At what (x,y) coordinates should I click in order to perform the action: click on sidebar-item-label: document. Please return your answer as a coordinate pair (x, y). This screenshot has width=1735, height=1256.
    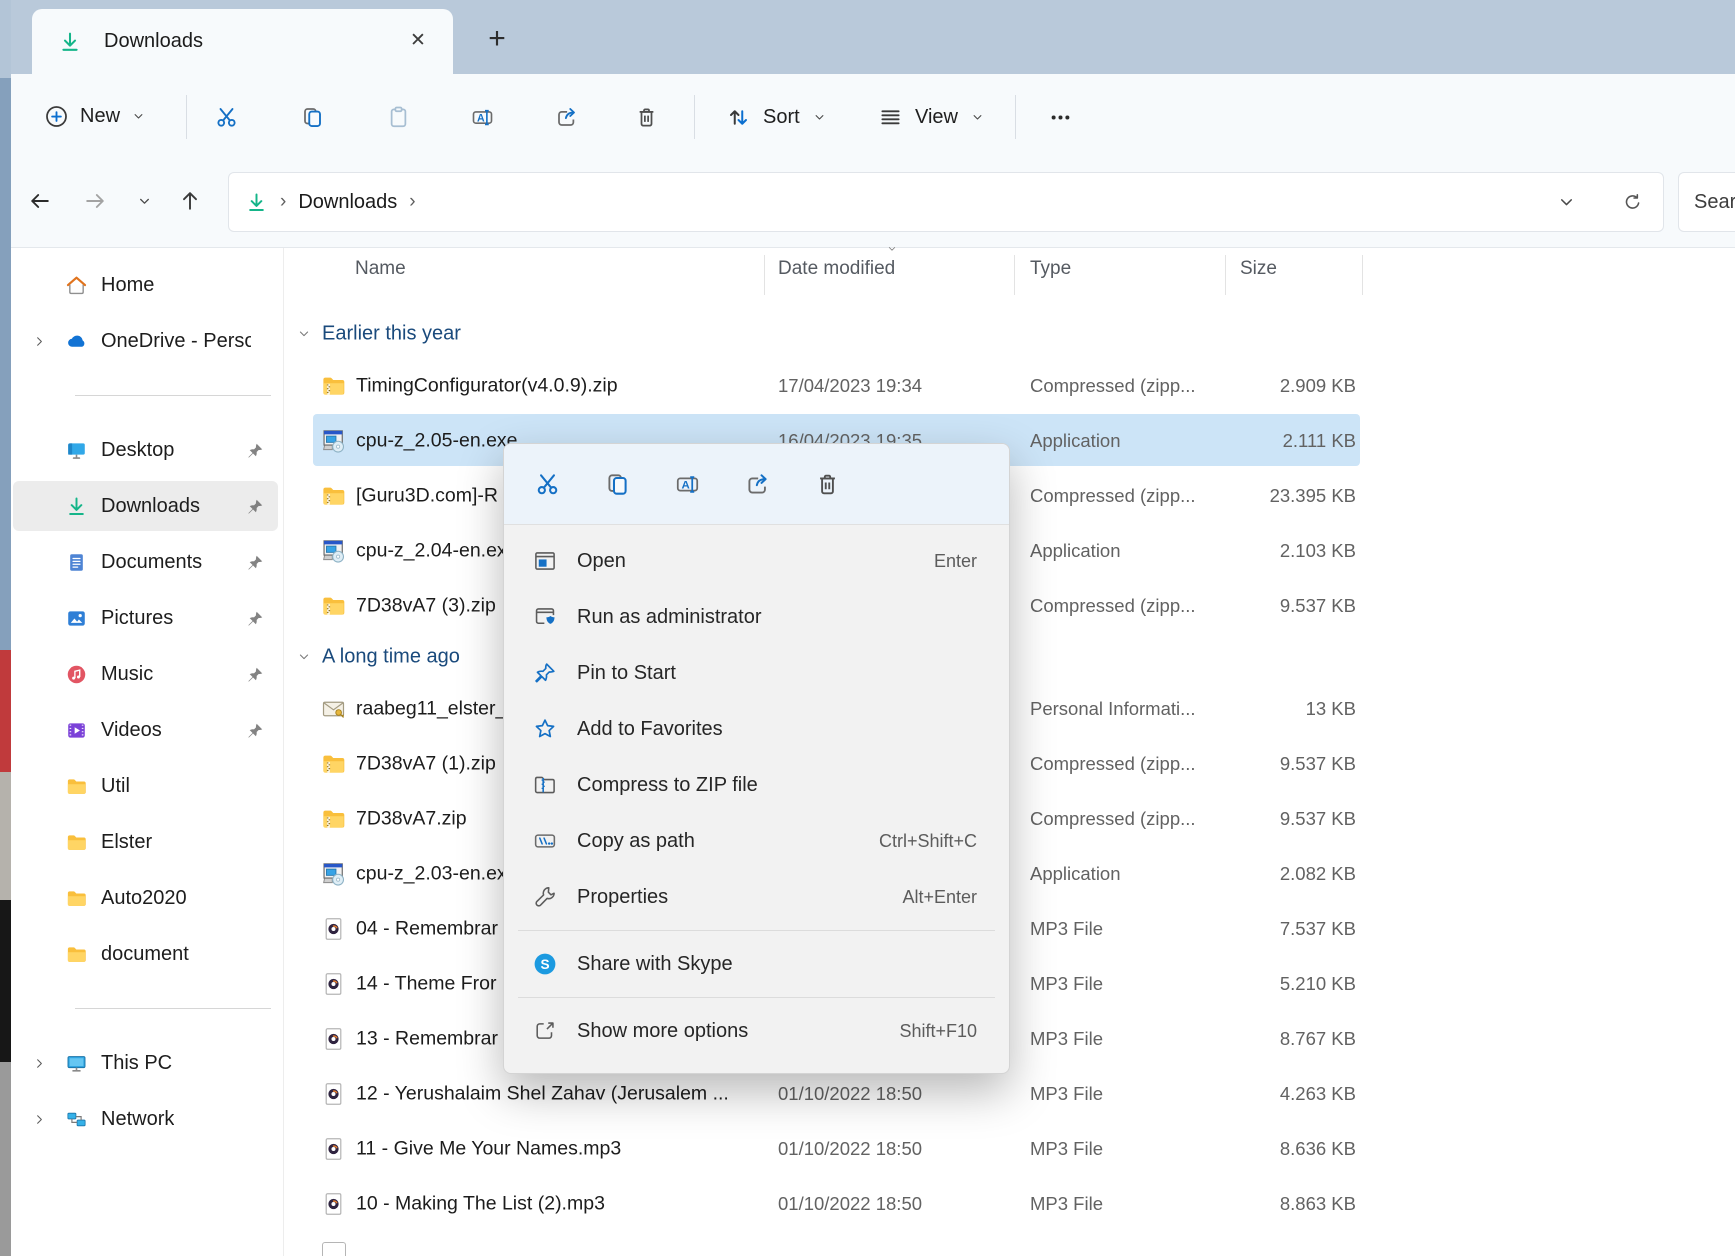
    Looking at the image, I should click on (145, 953).